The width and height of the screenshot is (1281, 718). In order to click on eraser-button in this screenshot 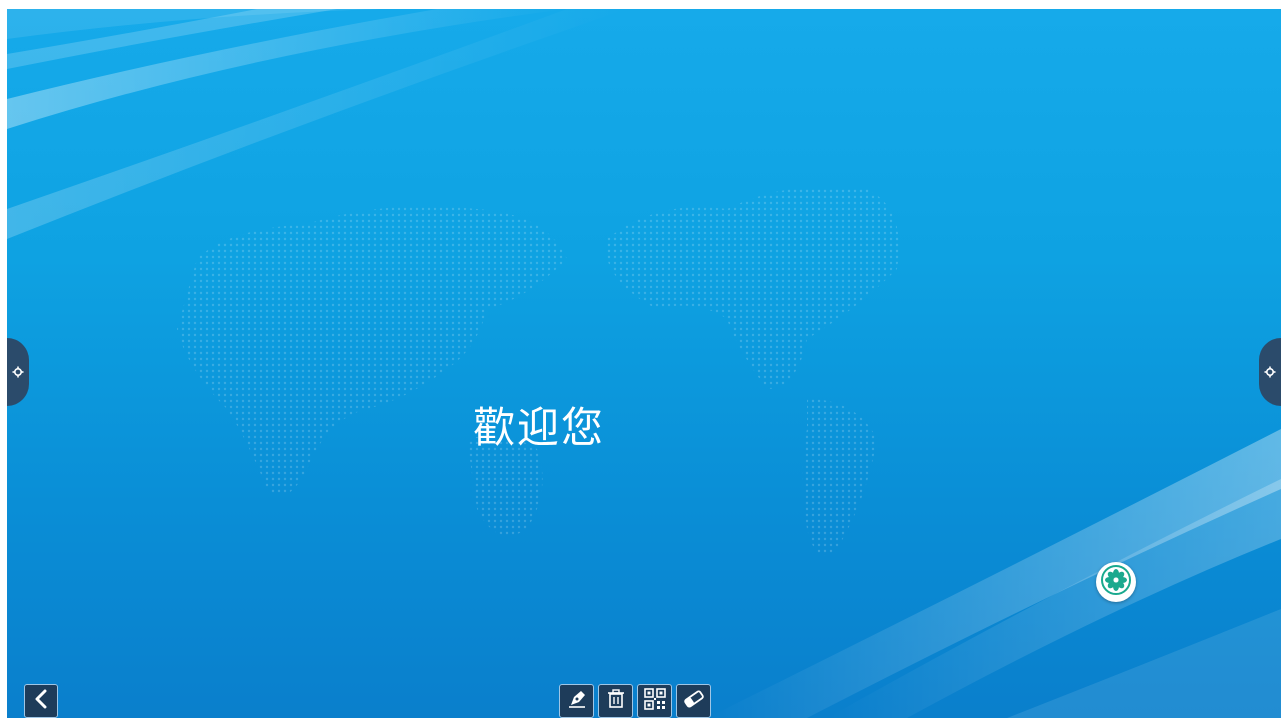, I will do `click(693, 701)`.